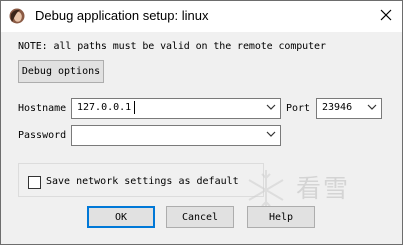 The height and width of the screenshot is (245, 403). I want to click on port-input: 23946, so click(349, 108).